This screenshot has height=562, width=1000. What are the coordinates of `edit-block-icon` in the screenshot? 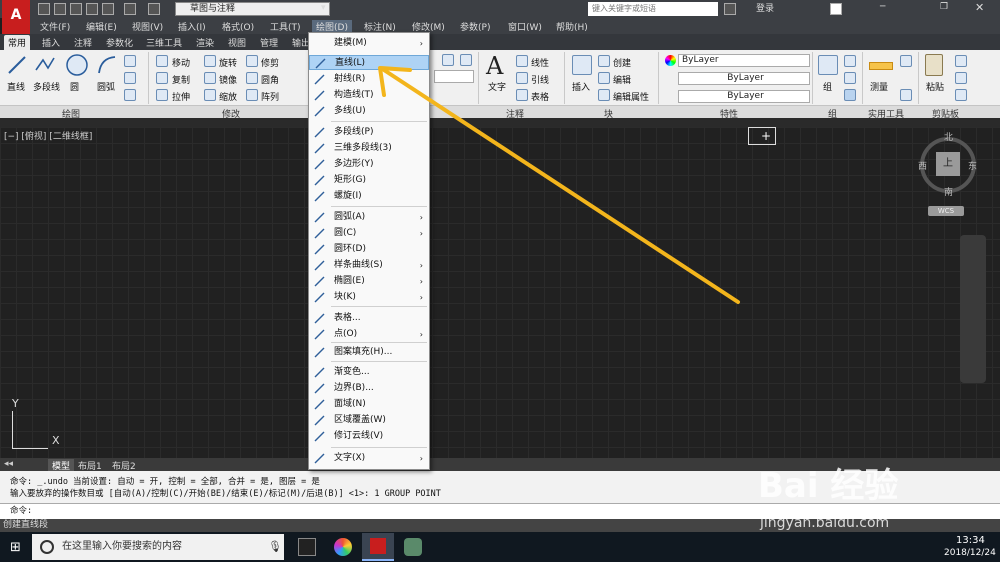 It's located at (604, 78).